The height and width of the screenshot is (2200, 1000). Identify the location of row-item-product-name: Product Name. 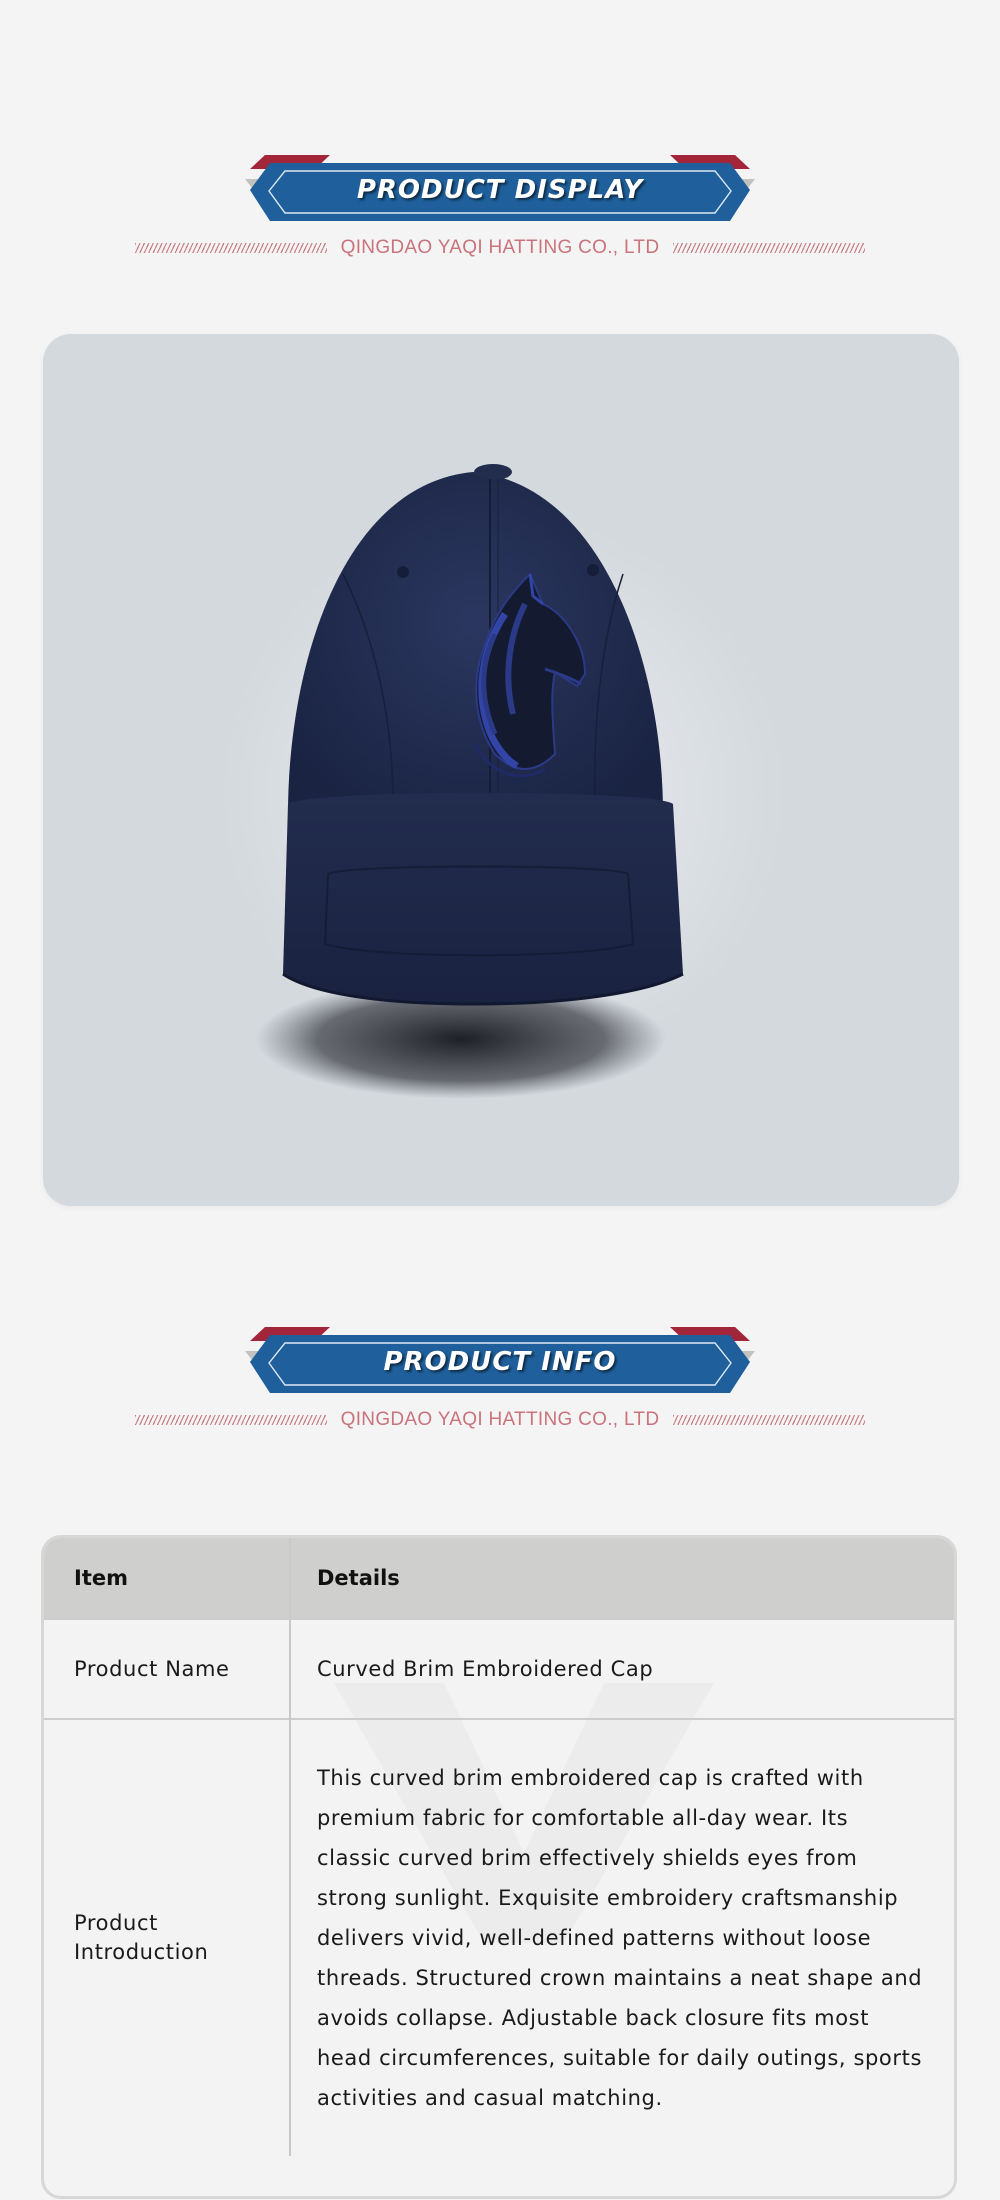
(167, 1668).